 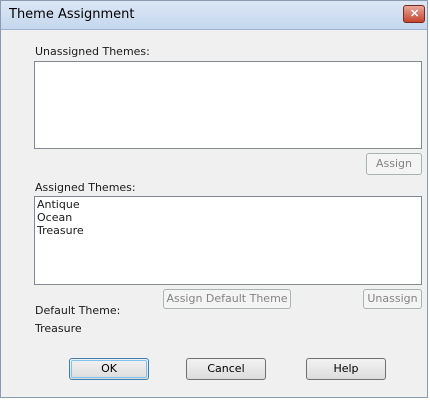 What do you see at coordinates (85, 187) in the screenshot?
I see `assigned-themes-label: Assigned Themes:` at bounding box center [85, 187].